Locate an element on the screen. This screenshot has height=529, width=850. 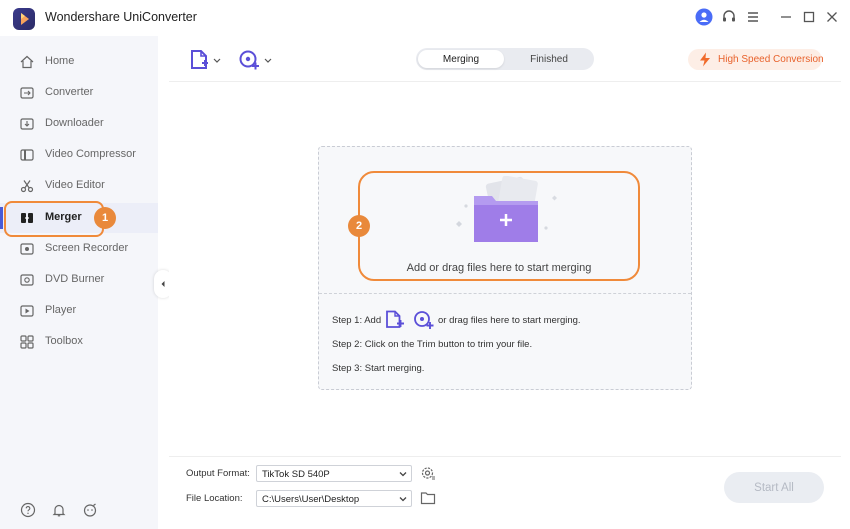
sidebar-item-label: Video Compressor is located at coordinates (90, 154).